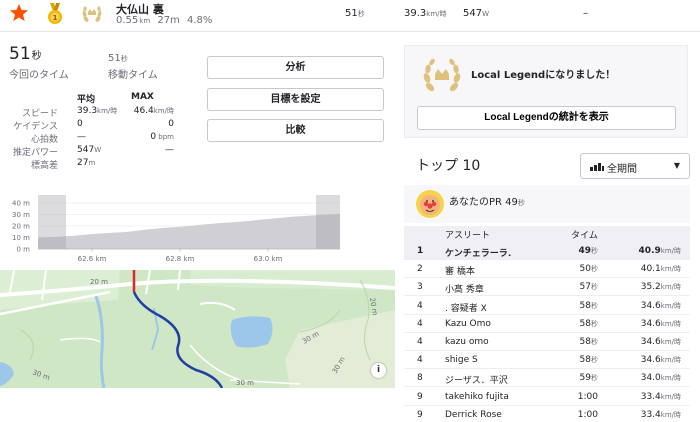 Image resolution: width=700 pixels, height=422 pixels. I want to click on leaderboard-row: 9 Derrick Rose 1:00 33.4km/時, so click(547, 414).